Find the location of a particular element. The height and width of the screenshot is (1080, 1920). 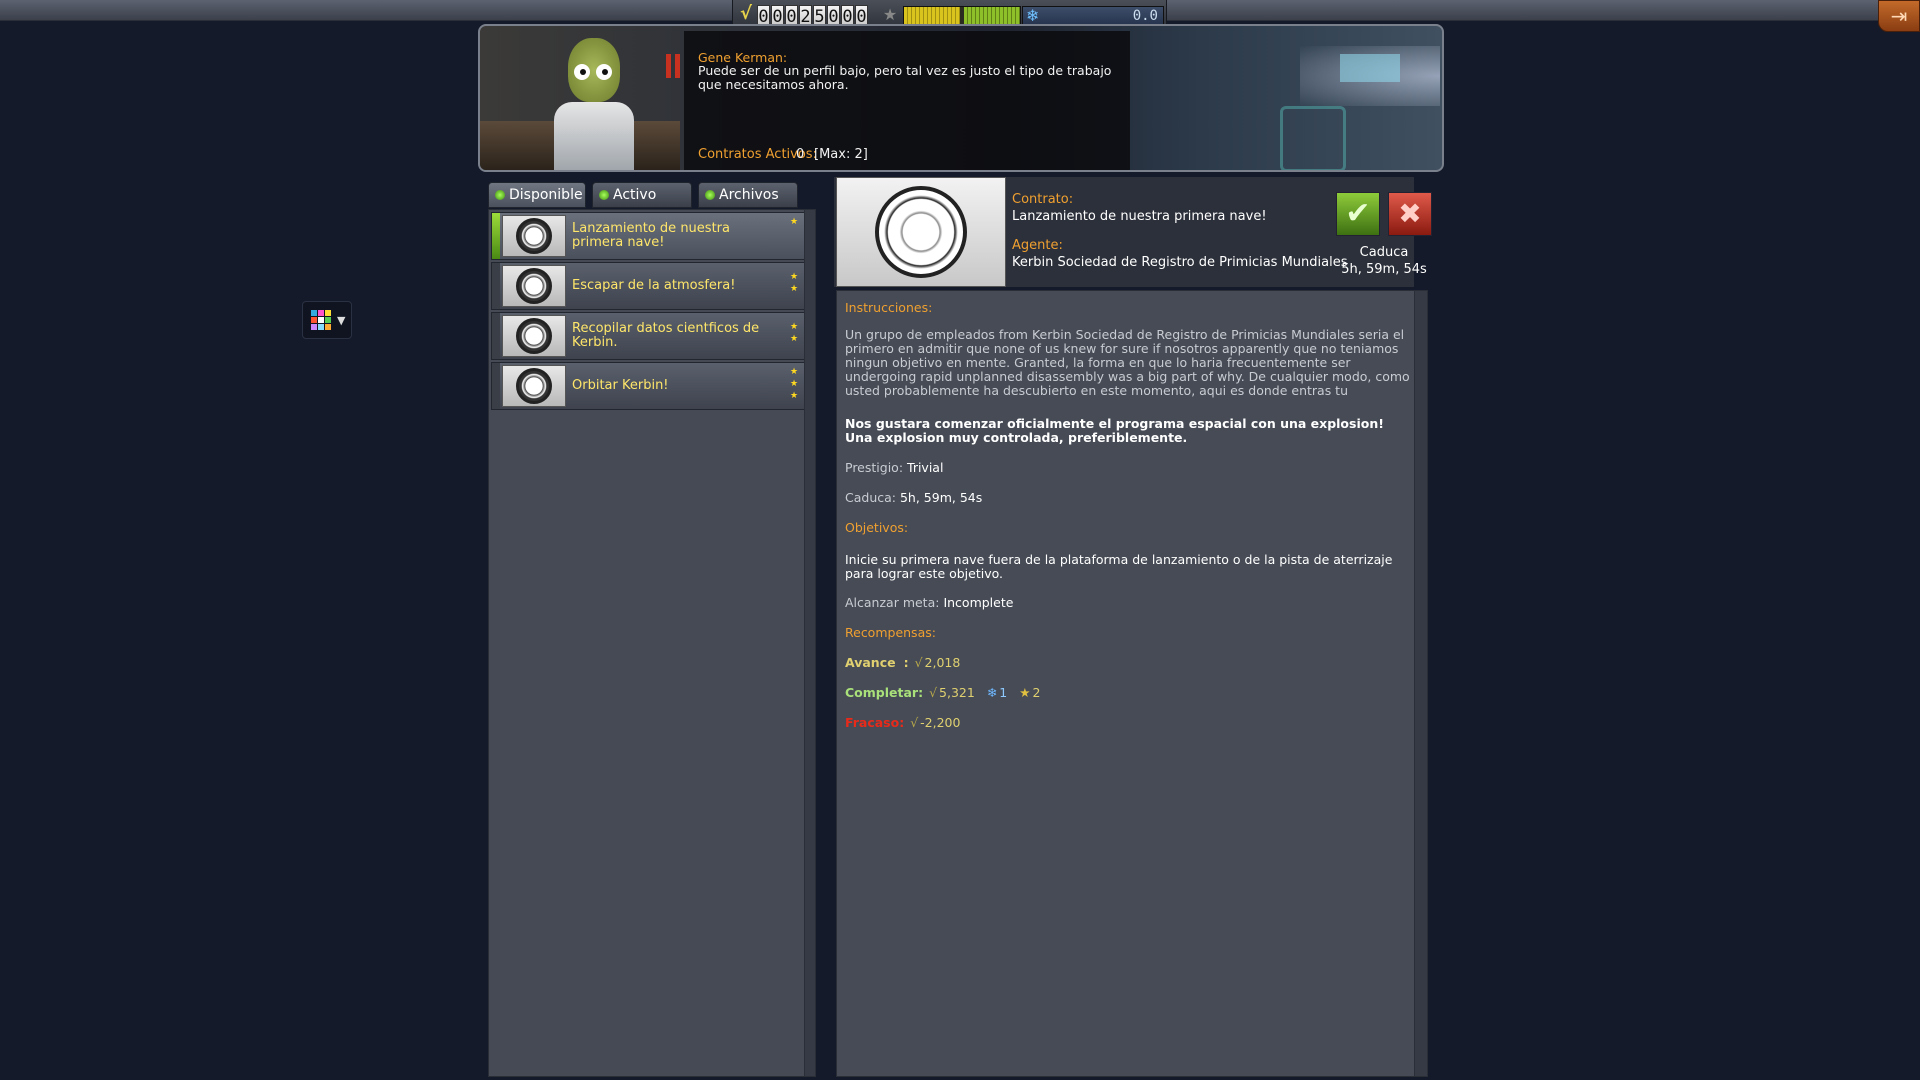

active-contracts-max: [Max: 2] is located at coordinates (841, 154).